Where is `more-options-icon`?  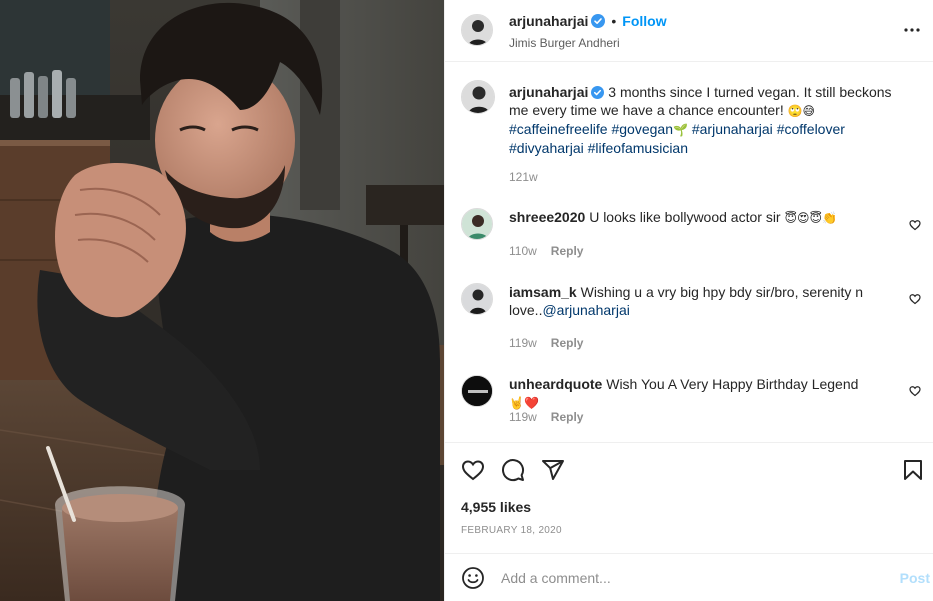 more-options-icon is located at coordinates (912, 30).